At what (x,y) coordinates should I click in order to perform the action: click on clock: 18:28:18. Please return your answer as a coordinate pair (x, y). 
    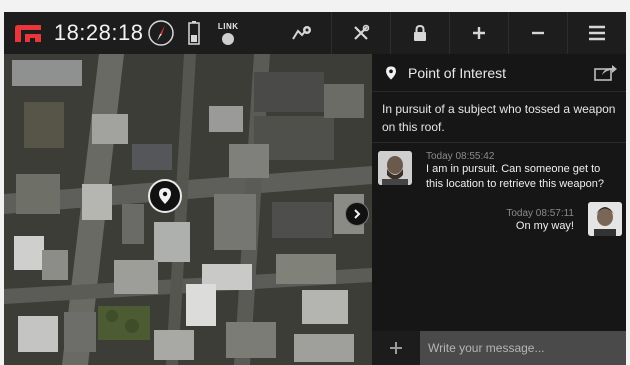
    Looking at the image, I should click on (98, 32).